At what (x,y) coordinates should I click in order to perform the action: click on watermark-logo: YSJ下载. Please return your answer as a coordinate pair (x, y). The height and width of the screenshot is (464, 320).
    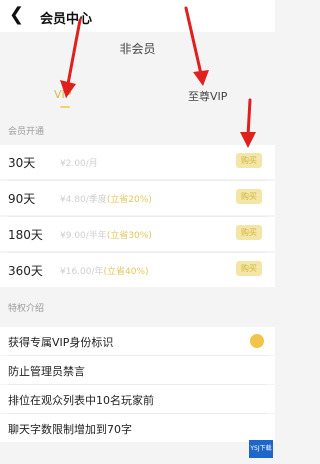
    Looking at the image, I should click on (261, 449).